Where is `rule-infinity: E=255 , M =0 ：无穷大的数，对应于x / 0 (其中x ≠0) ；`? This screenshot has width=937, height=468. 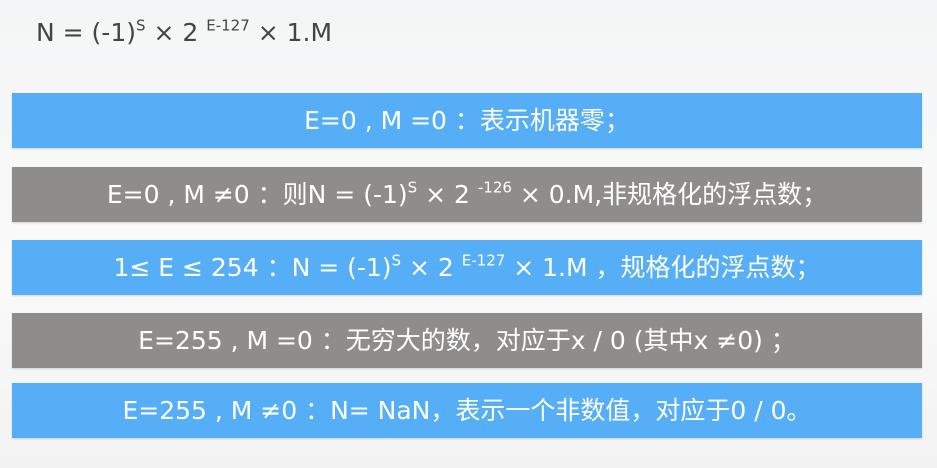
rule-infinity: E=255 , M =0 ：无穷大的数，对应于x / 0 (其中x ≠0) ； is located at coordinates (467, 340).